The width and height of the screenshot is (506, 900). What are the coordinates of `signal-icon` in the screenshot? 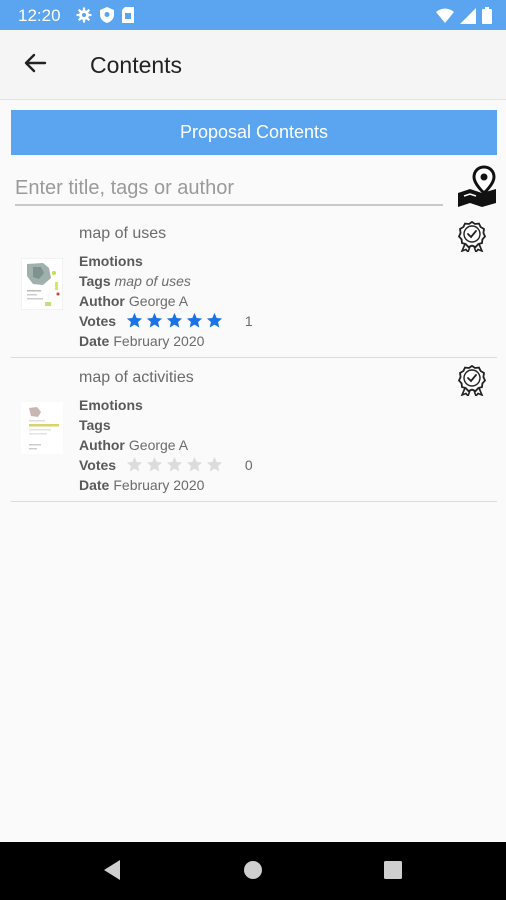 It's located at (468, 18).